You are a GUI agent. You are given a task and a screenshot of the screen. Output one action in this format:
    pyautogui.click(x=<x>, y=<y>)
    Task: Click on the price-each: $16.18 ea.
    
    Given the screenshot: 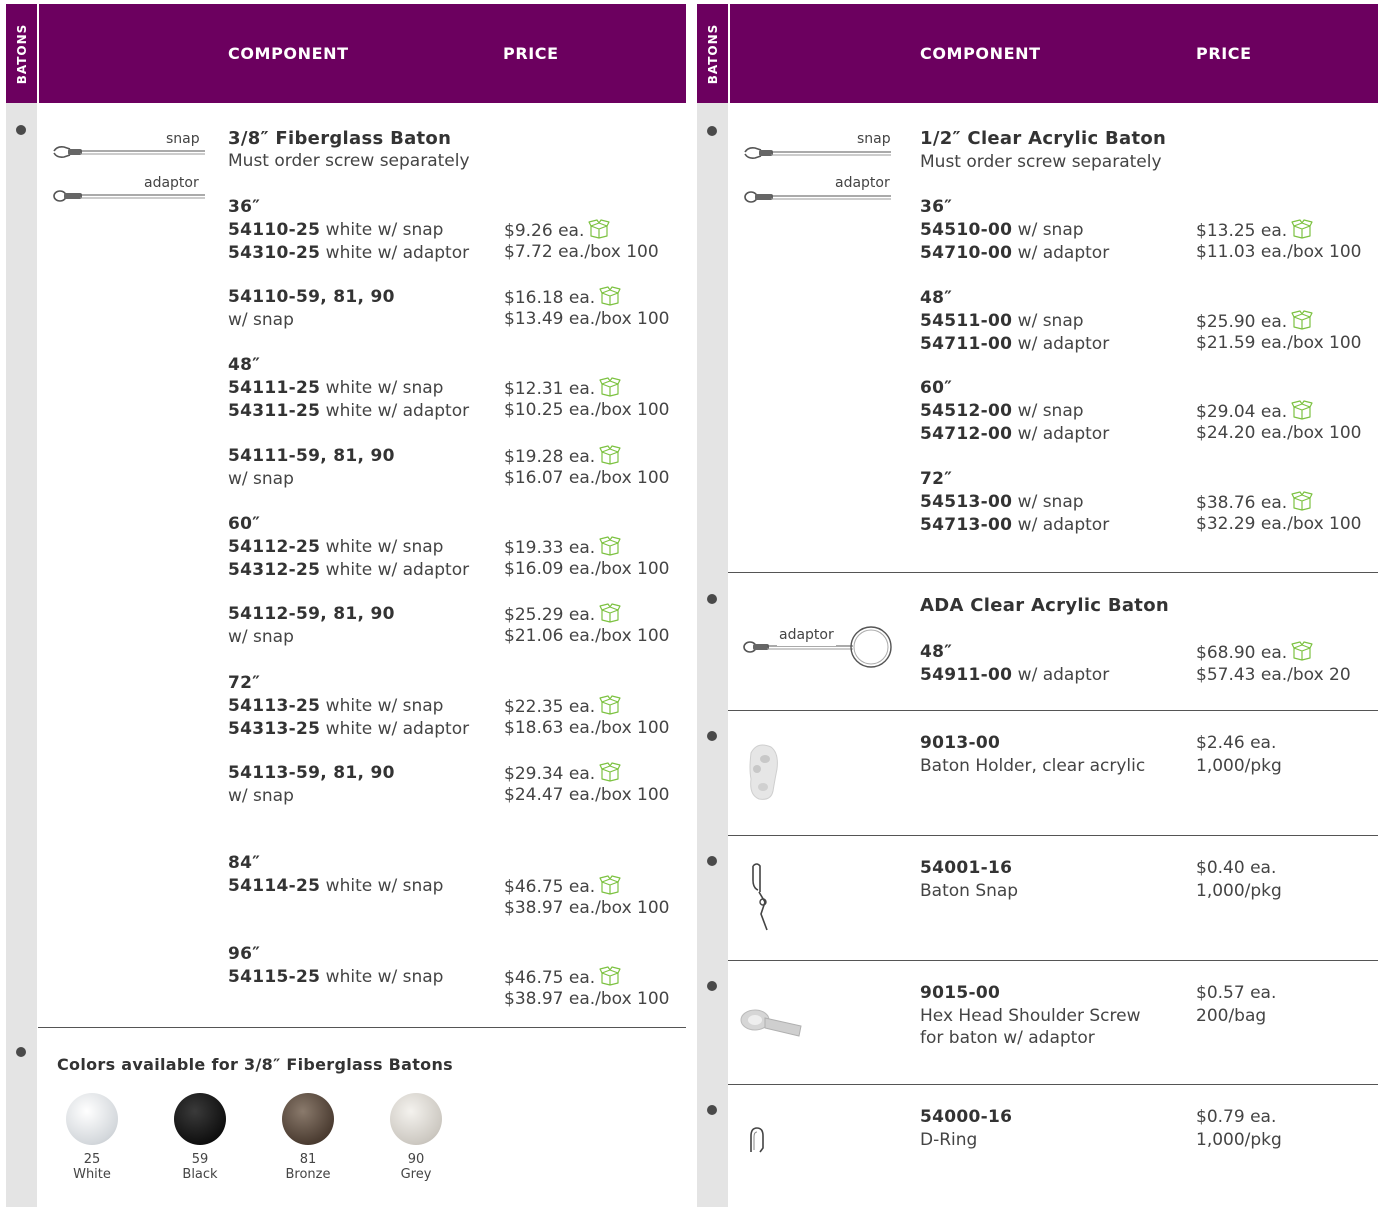 What is the action you would take?
    pyautogui.click(x=562, y=297)
    